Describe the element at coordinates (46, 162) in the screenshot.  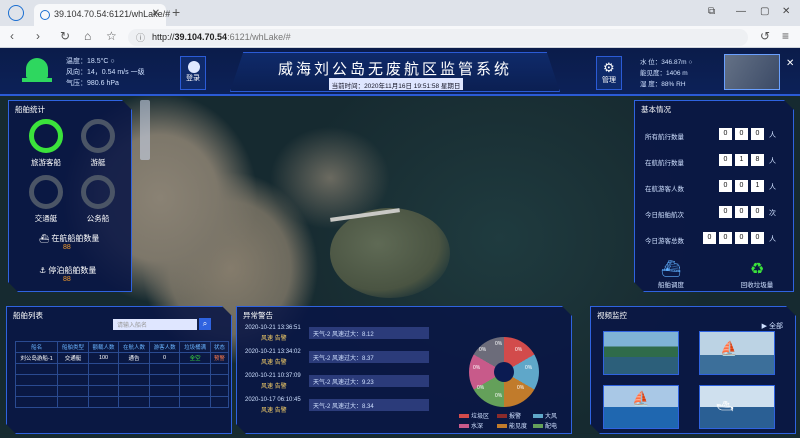
I see `gauge-tourist-ship-label: 旅游客船` at that location.